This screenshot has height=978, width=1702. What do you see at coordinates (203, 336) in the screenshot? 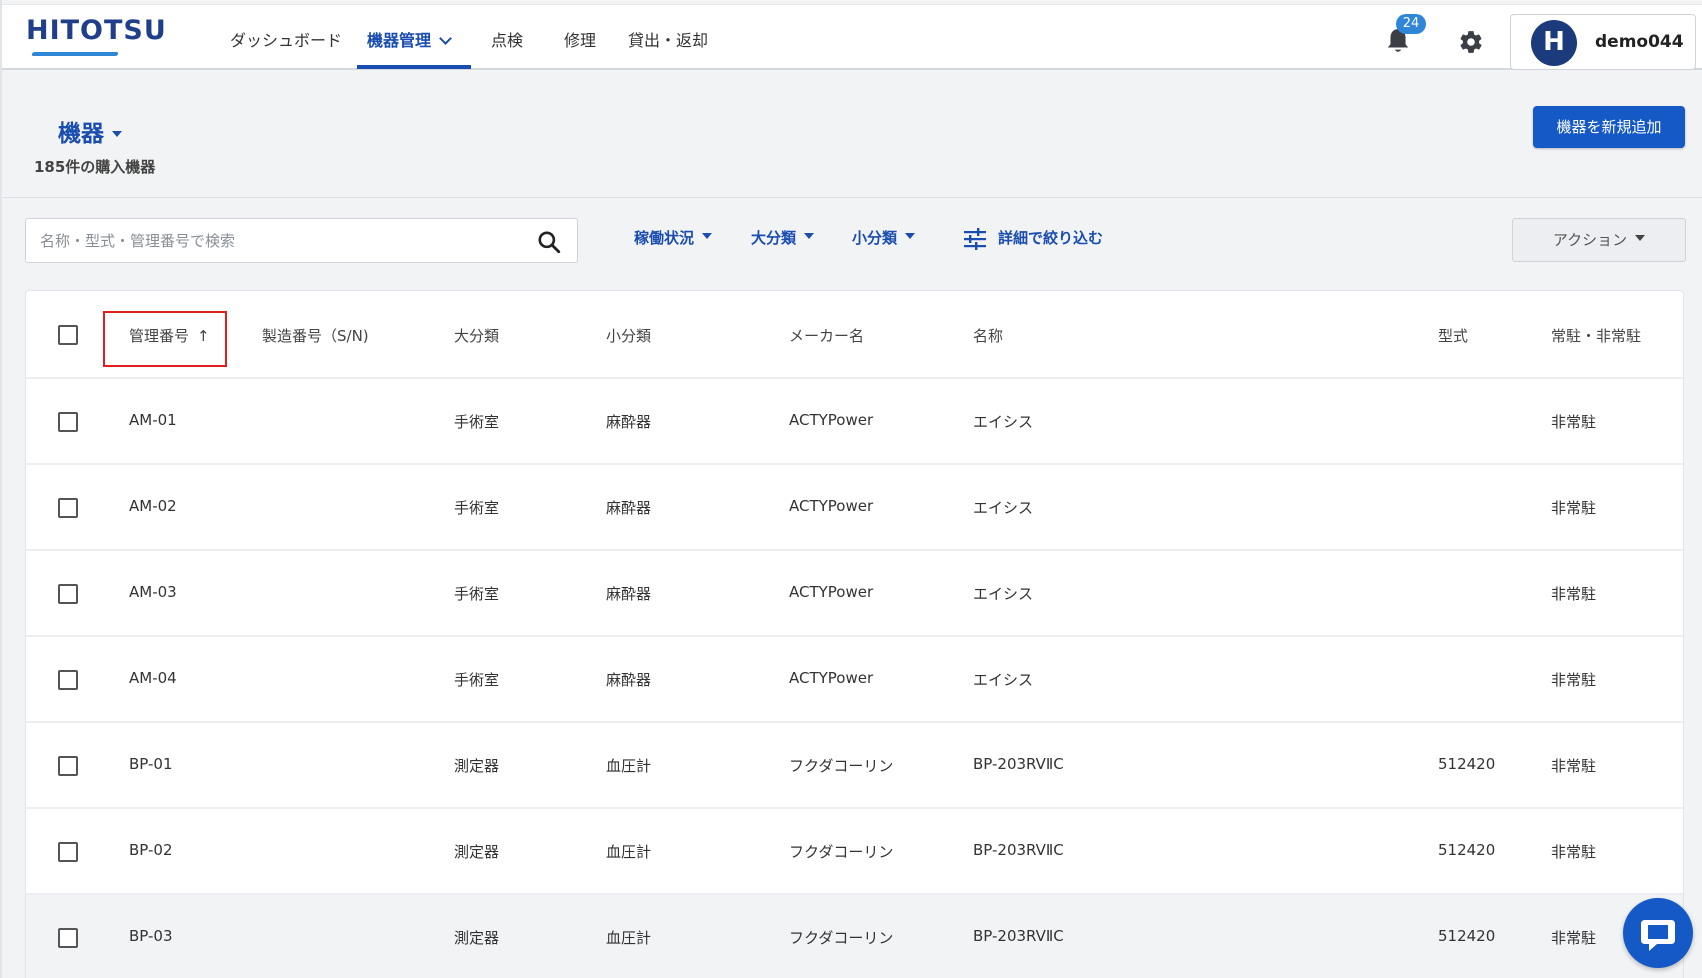
I see `sort-ascending-icon: ↑` at bounding box center [203, 336].